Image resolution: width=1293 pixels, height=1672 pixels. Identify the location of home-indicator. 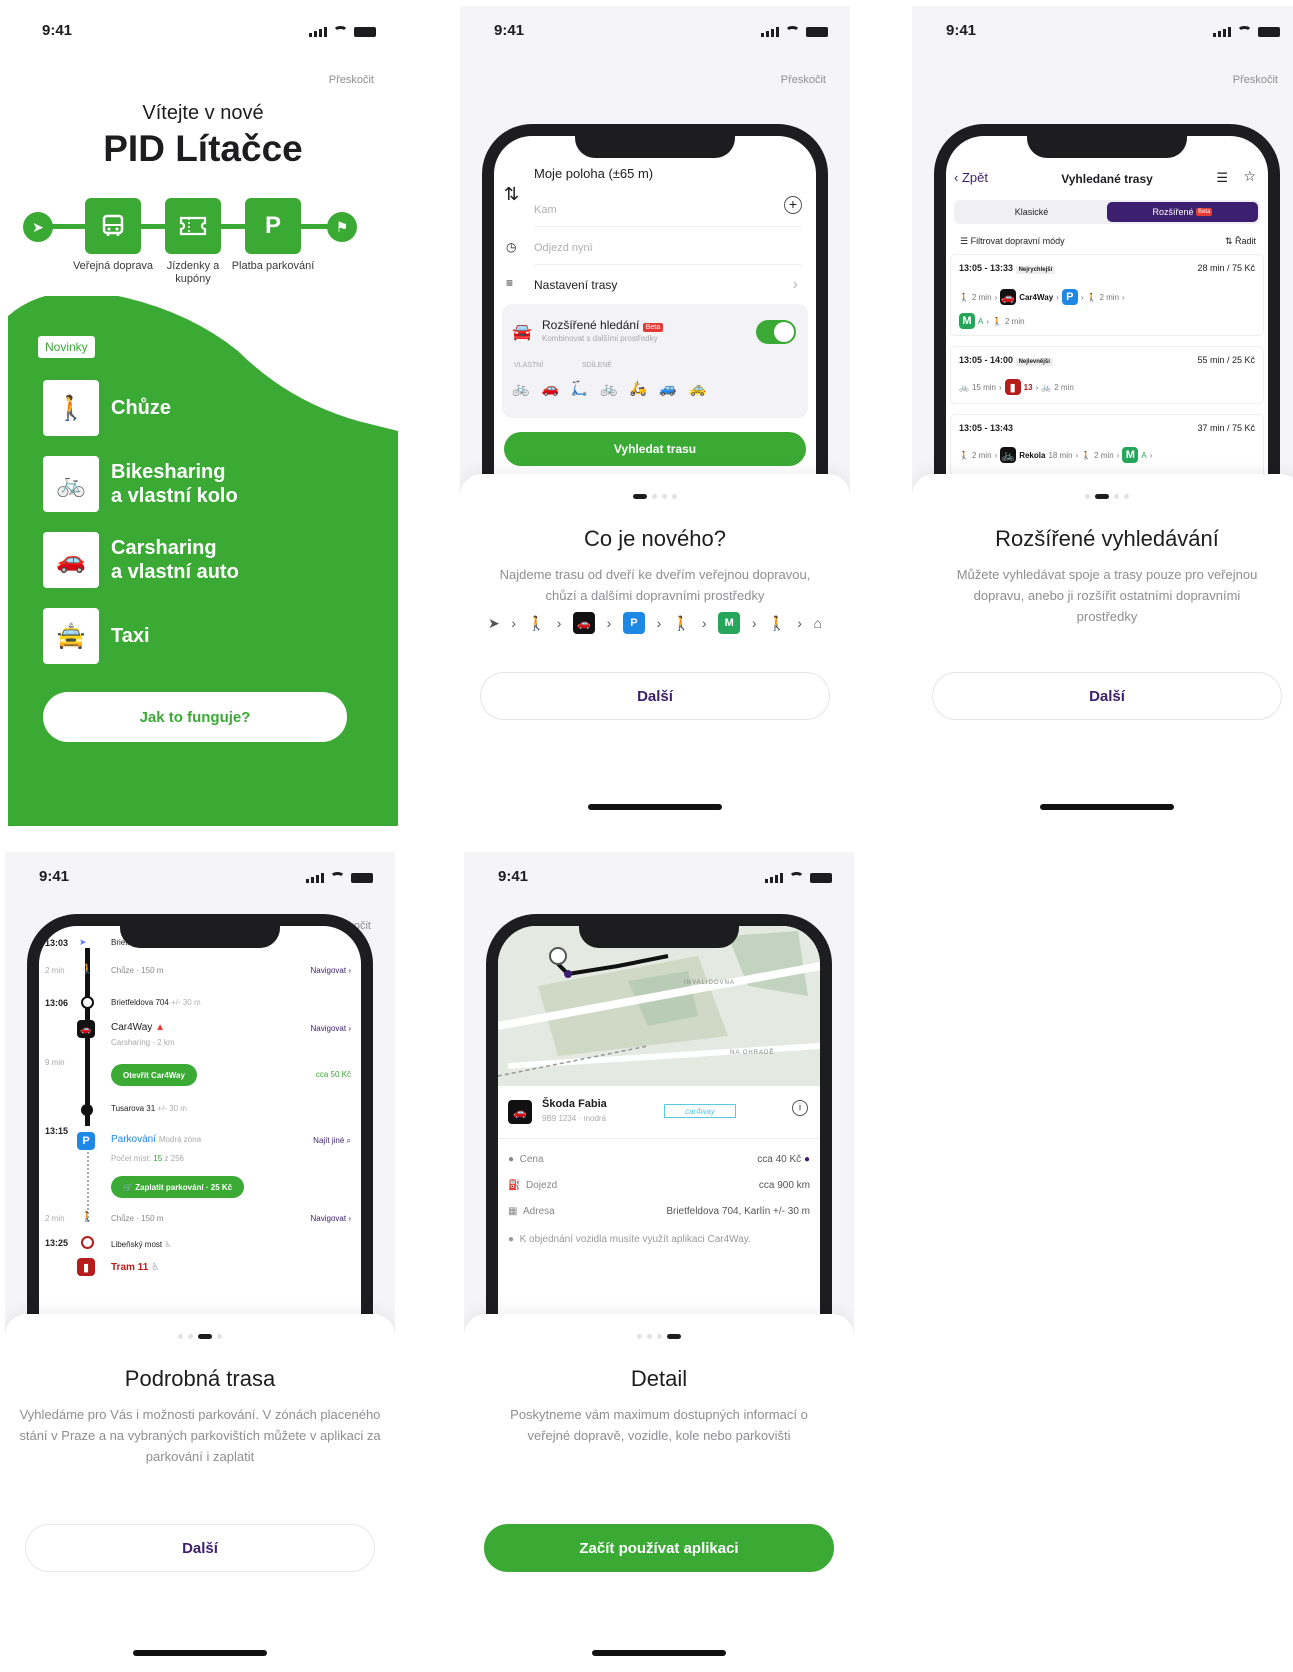
(655, 807).